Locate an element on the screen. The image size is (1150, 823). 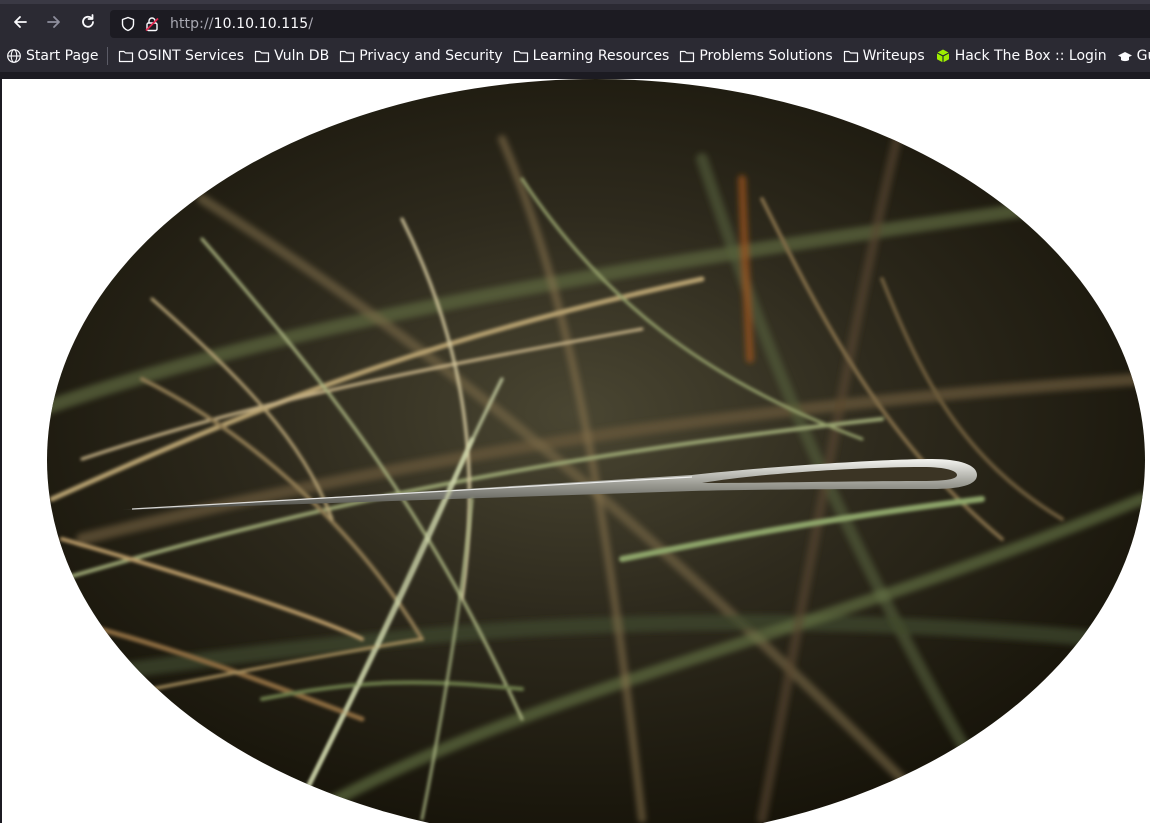
url-path: / is located at coordinates (311, 24).